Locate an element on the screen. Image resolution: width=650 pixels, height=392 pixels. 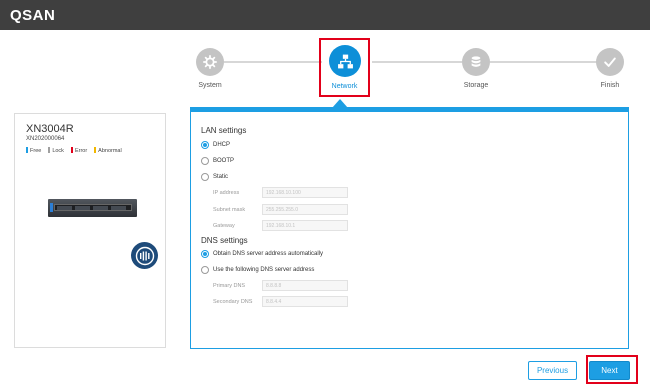
legend-free: Free is located at coordinates (33, 150).